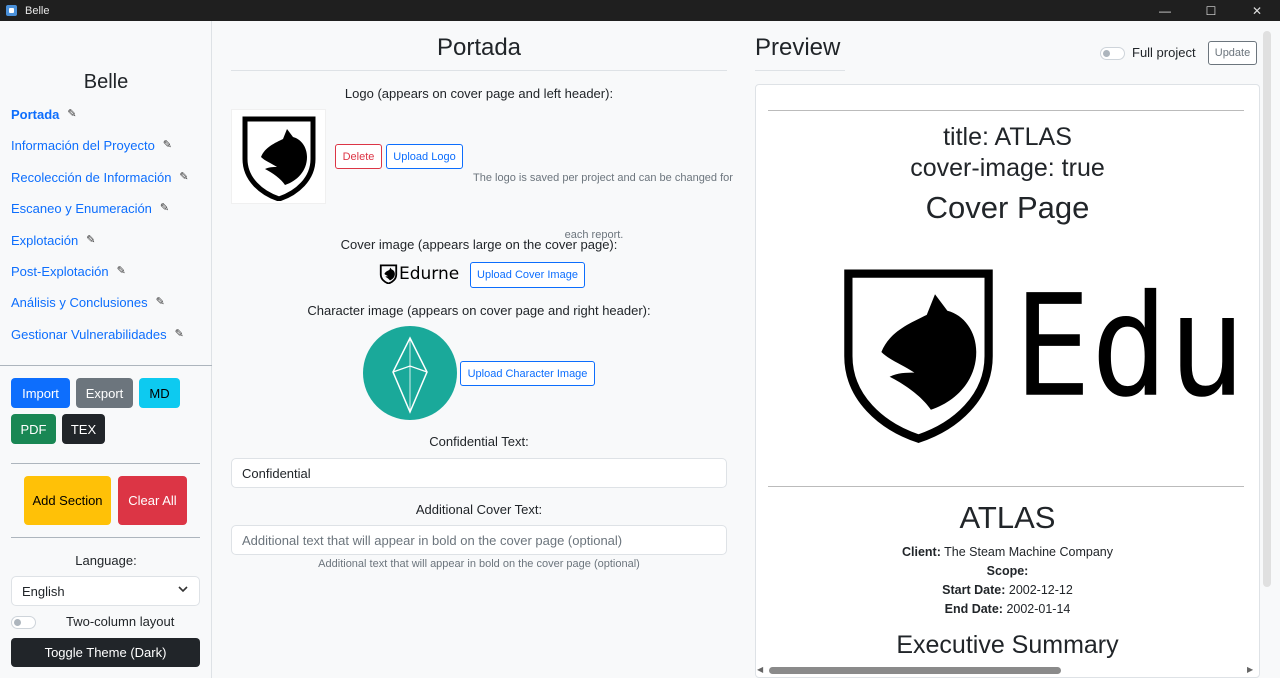 This screenshot has width=1280, height=678. I want to click on window-titlebar: Belle — ☐ ✕, so click(640, 10).